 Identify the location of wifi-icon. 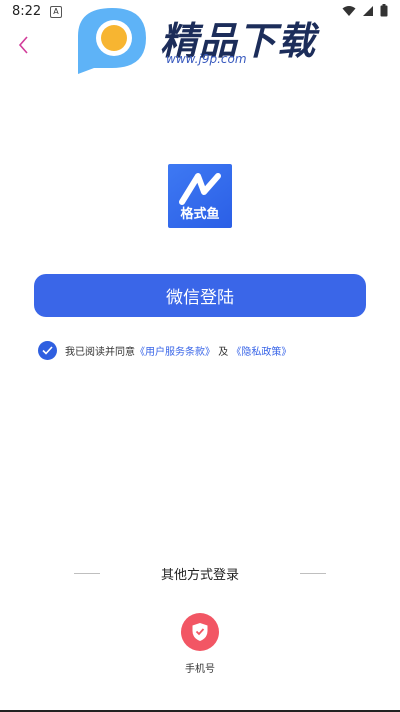
(349, 10).